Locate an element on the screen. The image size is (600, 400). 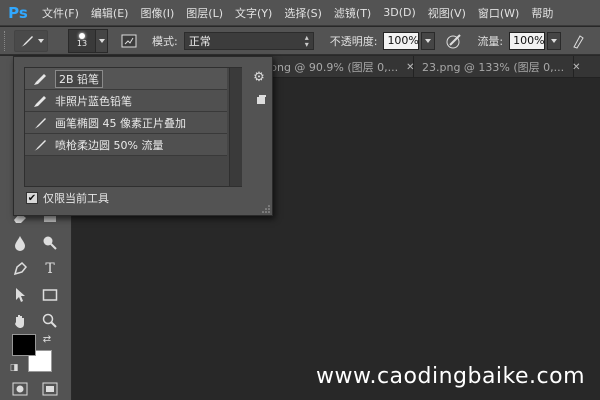
brush-preset-button: 13 is located at coordinates (82, 40).